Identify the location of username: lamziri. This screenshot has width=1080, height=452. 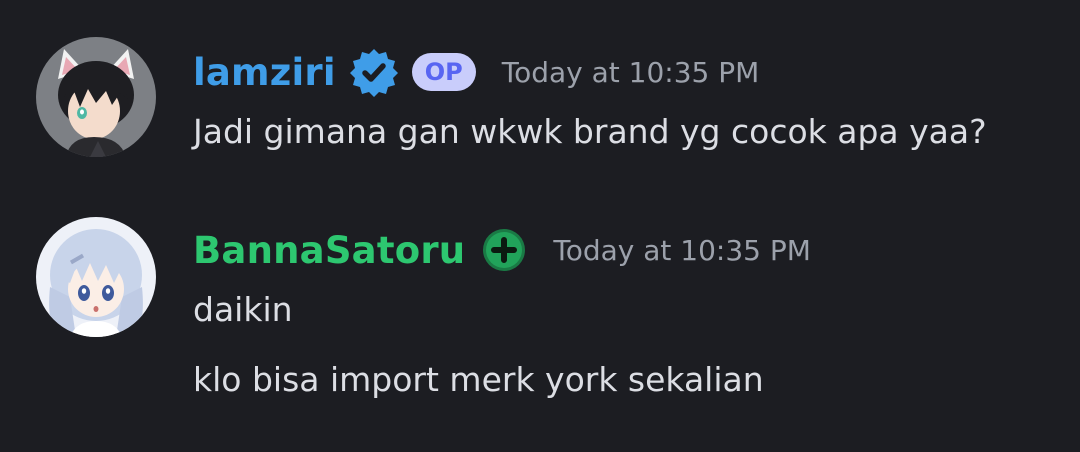
(264, 72).